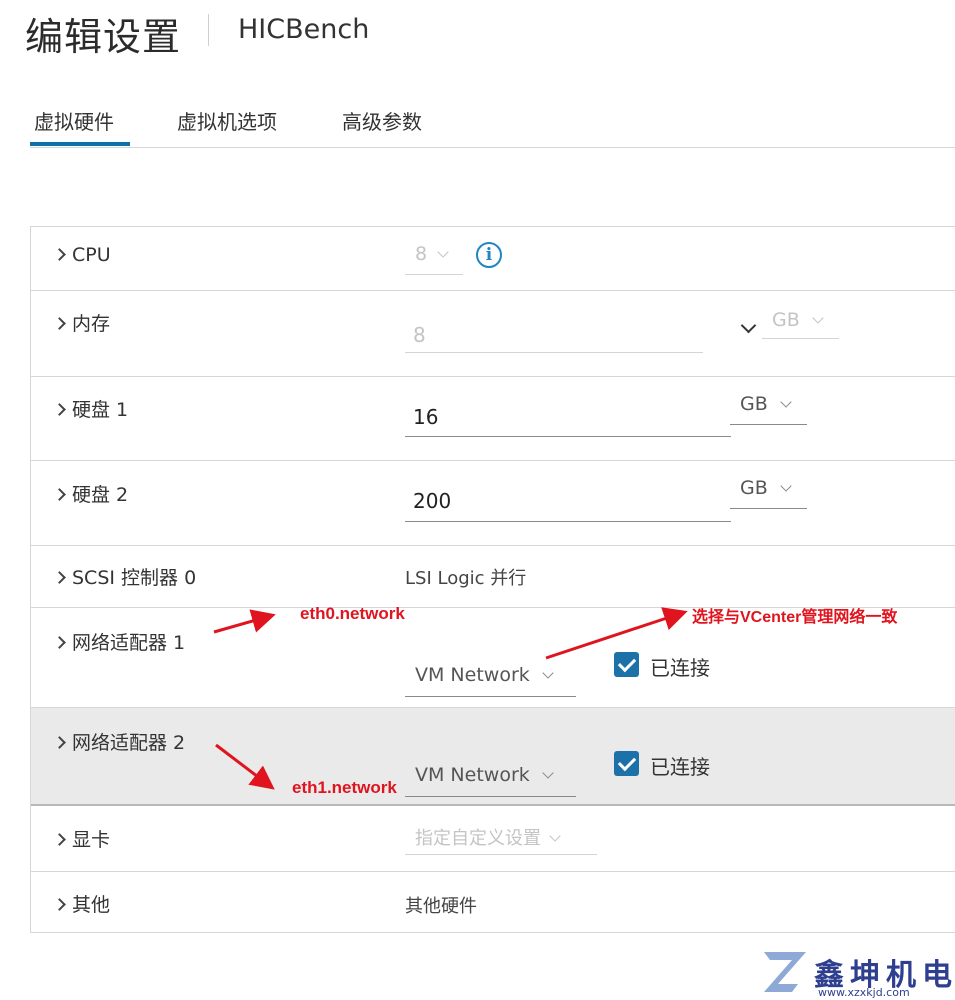 The height and width of the screenshot is (1000, 955). Describe the element at coordinates (680, 668) in the screenshot. I see `nic1-connected-label: 已连接` at that location.